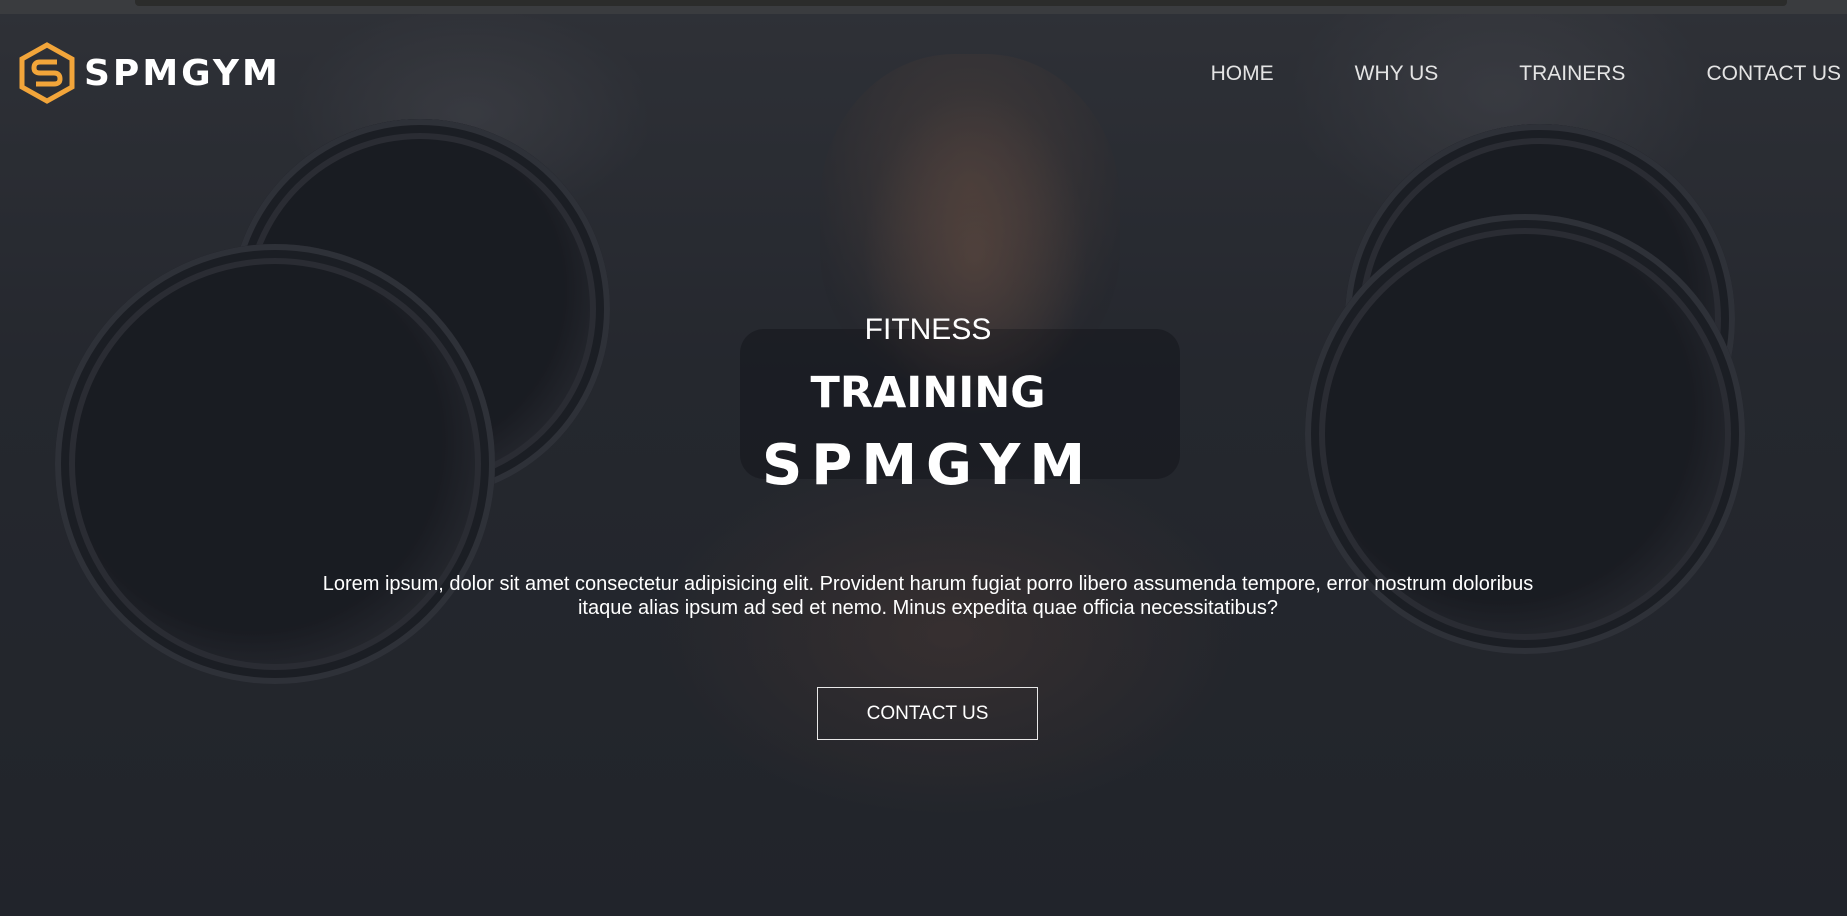 The width and height of the screenshot is (1847, 916). What do you see at coordinates (927, 713) in the screenshot?
I see `contact-us-button: CONTACT US` at bounding box center [927, 713].